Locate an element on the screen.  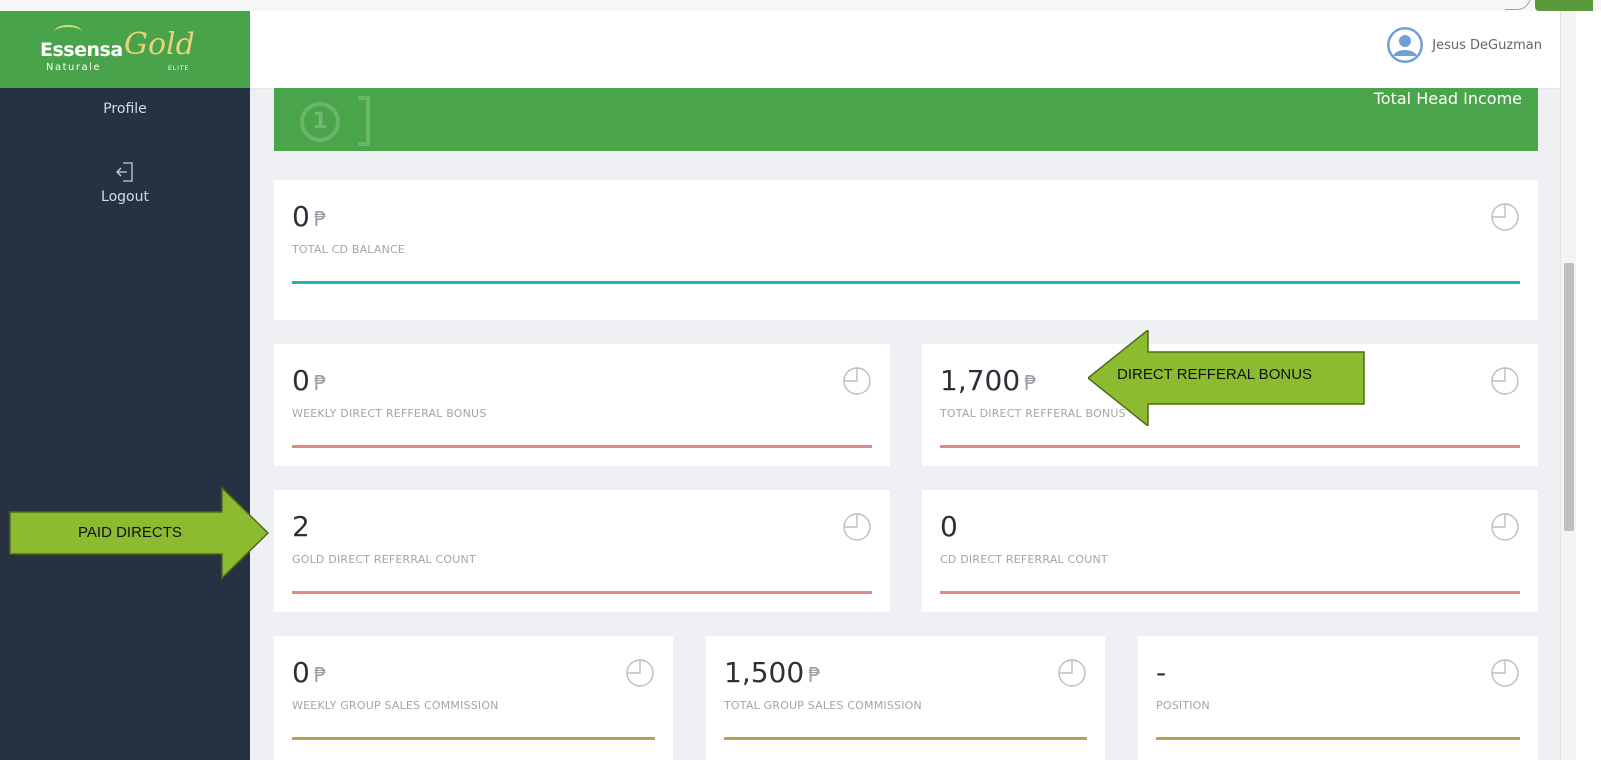
card-label: TOTAL CD BALANCE is located at coordinates (349, 249).